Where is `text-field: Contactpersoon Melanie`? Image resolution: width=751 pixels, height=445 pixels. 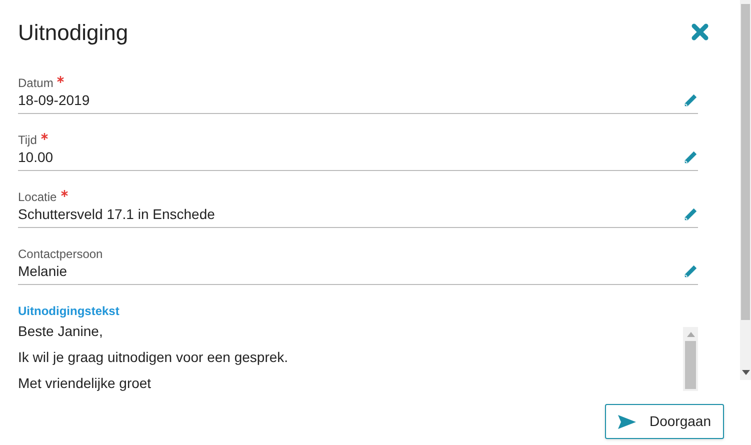
text-field: Contactpersoon Melanie is located at coordinates (358, 265).